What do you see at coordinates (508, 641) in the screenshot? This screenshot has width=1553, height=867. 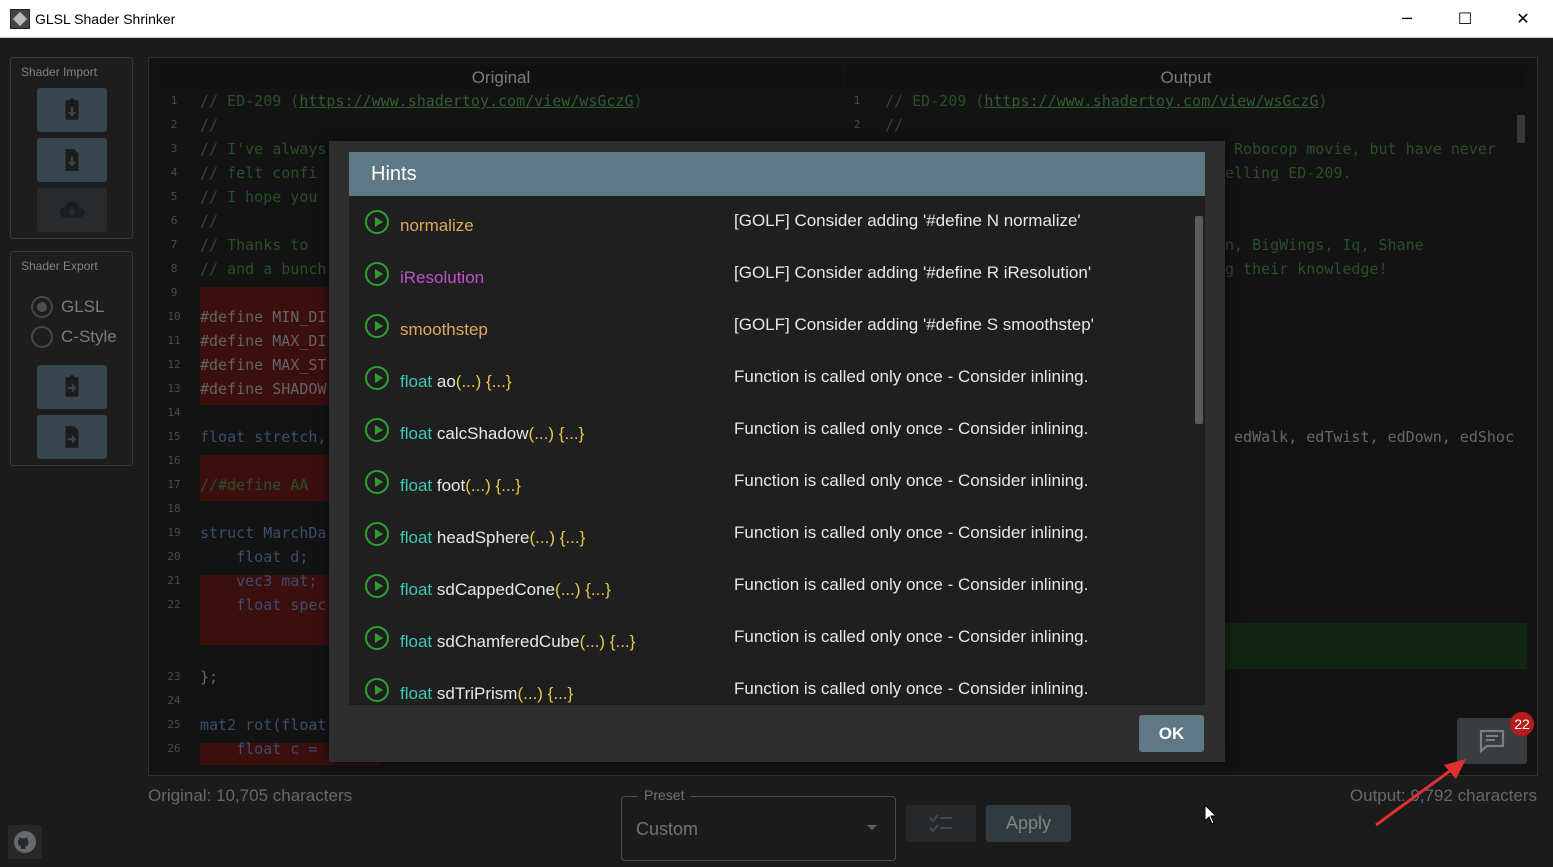 I see `hint-identifier: sdChamferedCube` at bounding box center [508, 641].